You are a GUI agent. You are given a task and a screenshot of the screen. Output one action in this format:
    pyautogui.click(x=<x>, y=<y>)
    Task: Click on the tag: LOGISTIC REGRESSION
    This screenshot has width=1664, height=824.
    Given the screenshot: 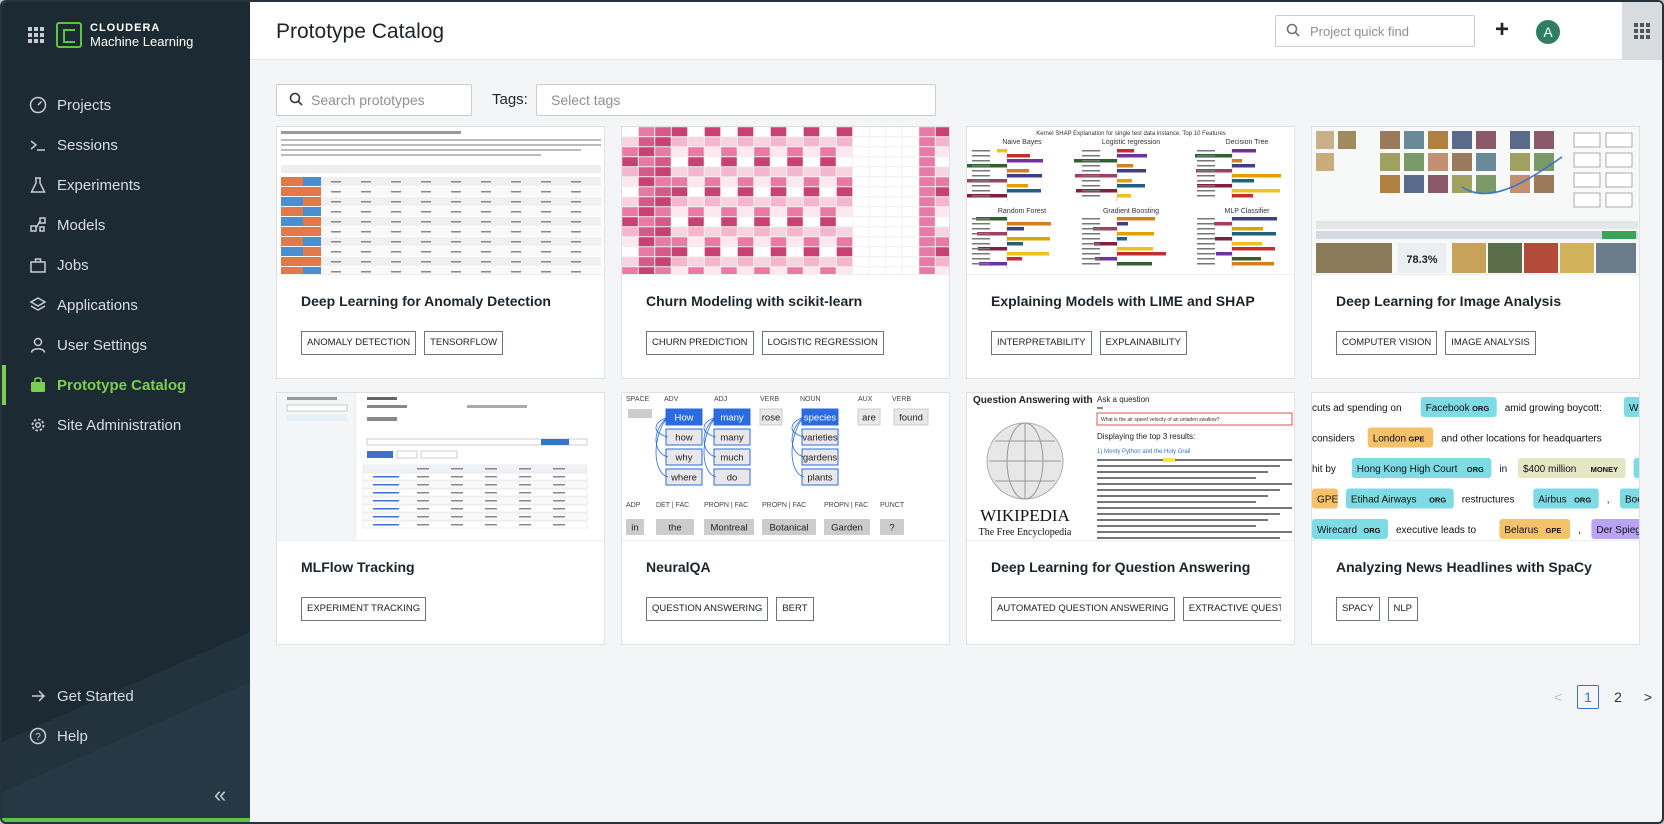 What is the action you would take?
    pyautogui.click(x=822, y=343)
    